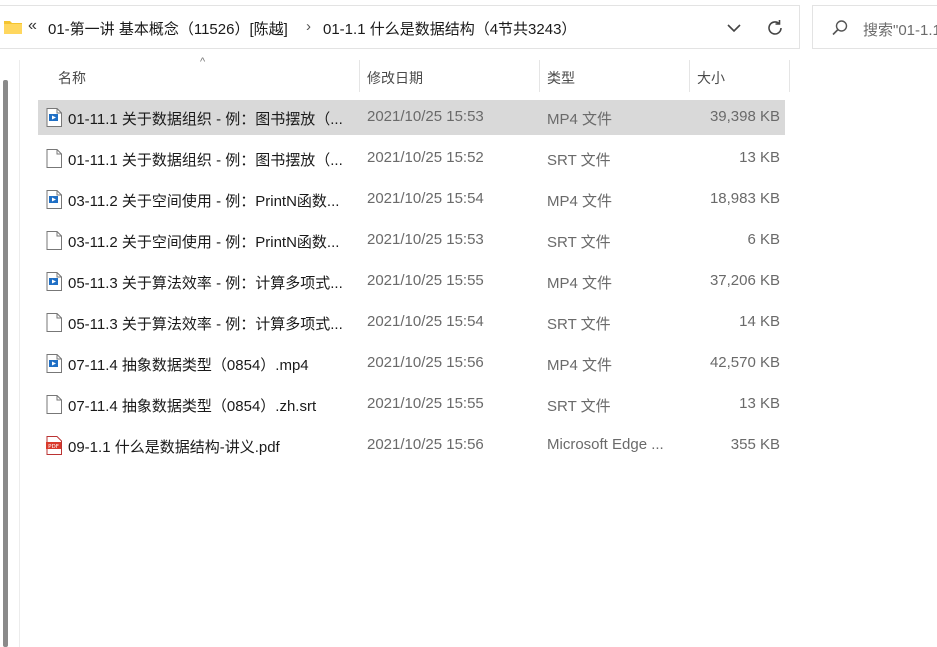 This screenshot has height=647, width=937. What do you see at coordinates (744, 280) in the screenshot?
I see `file-size: 37,206 KB` at bounding box center [744, 280].